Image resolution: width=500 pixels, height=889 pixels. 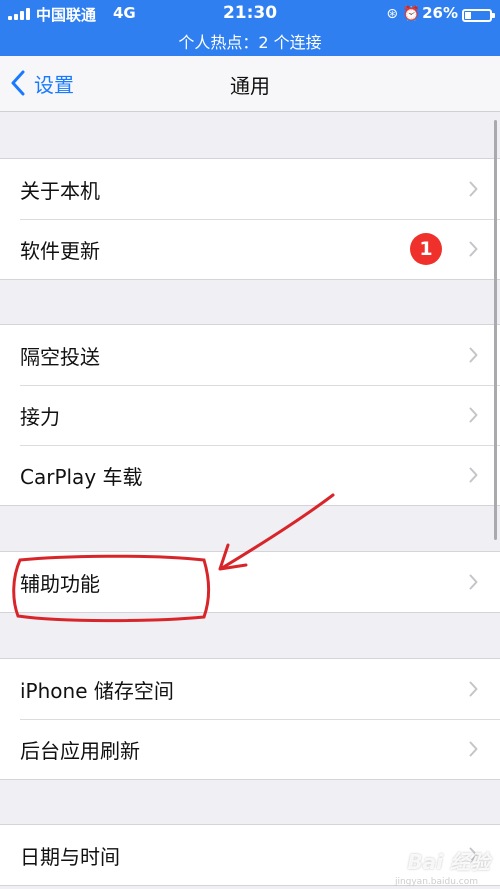 What do you see at coordinates (60, 584) in the screenshot?
I see `settings-row-label: 辅助功能` at bounding box center [60, 584].